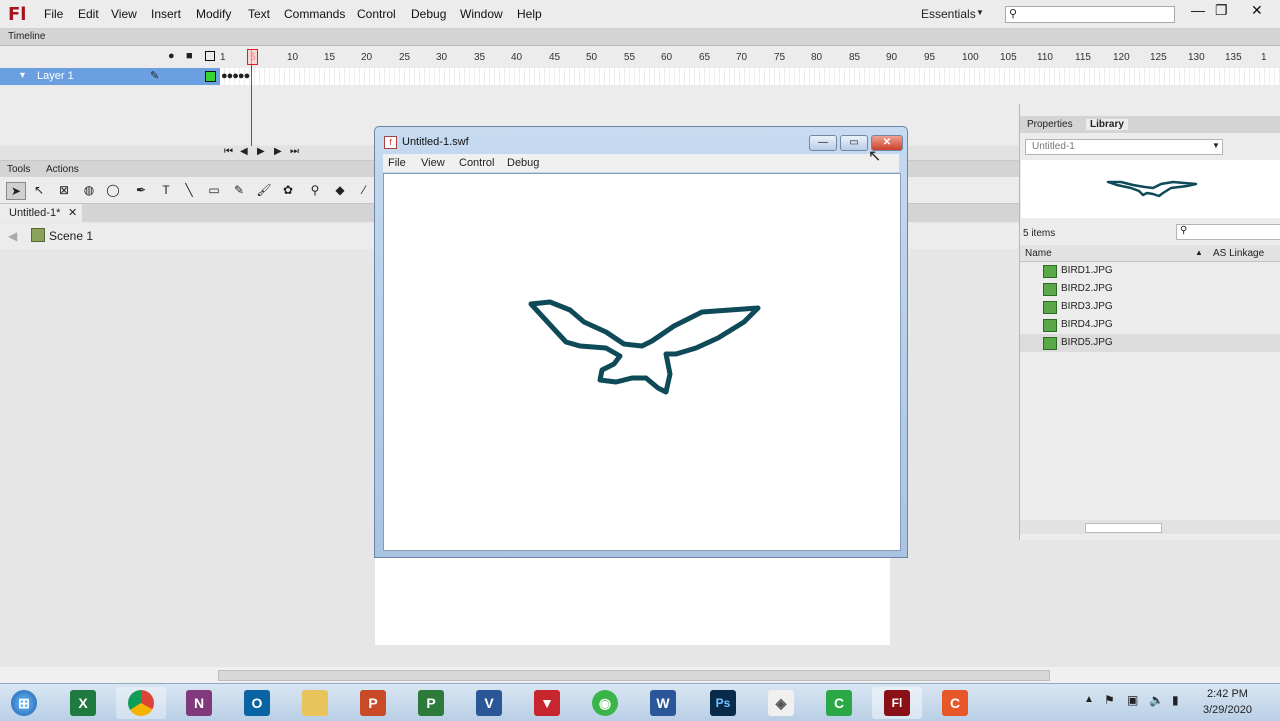  I want to click on menu-file: File, so click(53, 14).